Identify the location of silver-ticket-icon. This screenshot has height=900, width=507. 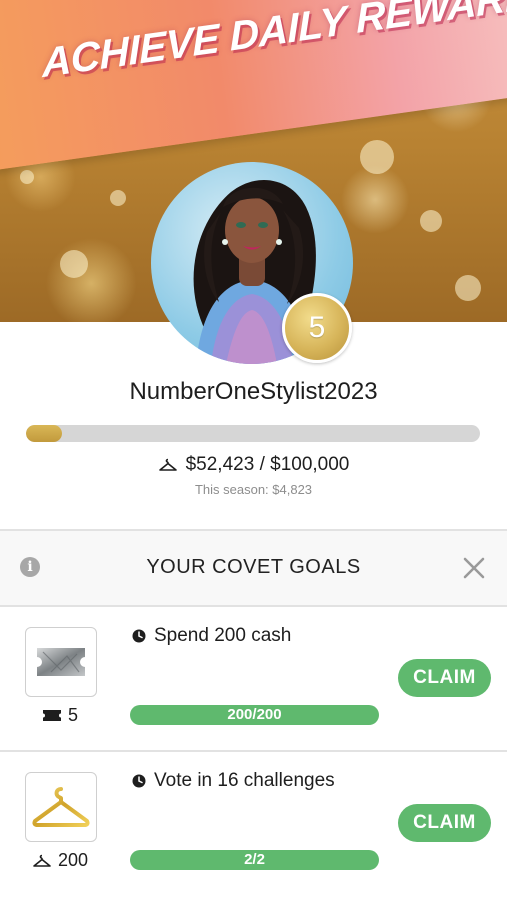
(61, 662).